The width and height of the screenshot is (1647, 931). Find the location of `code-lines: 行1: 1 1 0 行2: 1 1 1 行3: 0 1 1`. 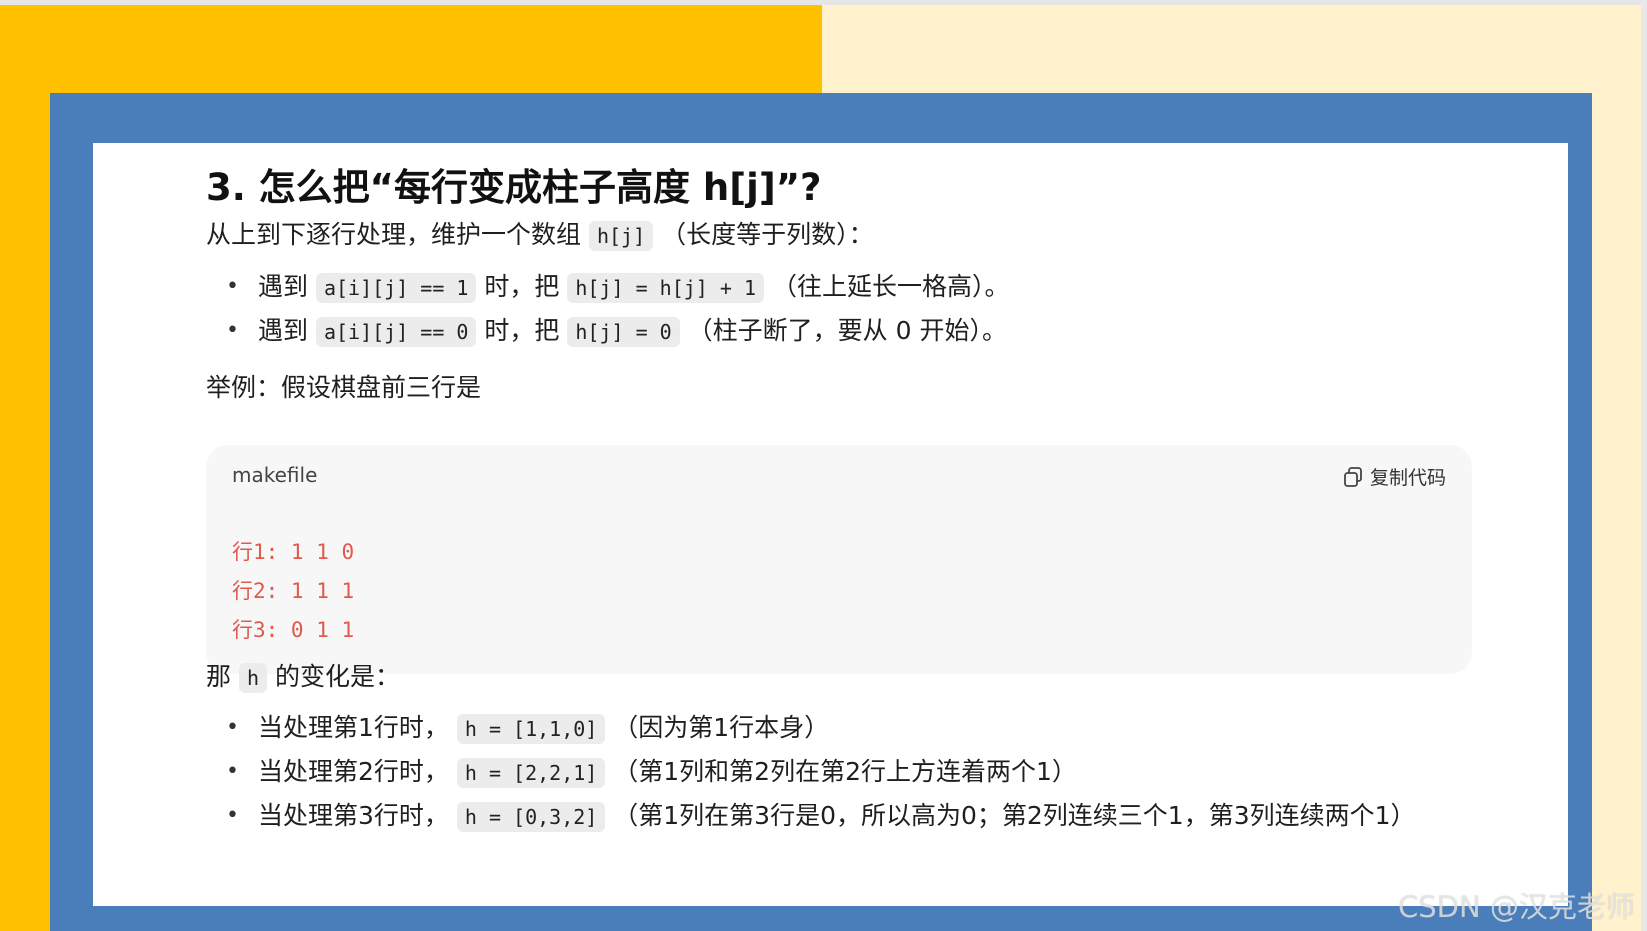

code-lines: 行1: 1 1 0 行2: 1 1 1 行3: 0 1 1 is located at coordinates (293, 591).